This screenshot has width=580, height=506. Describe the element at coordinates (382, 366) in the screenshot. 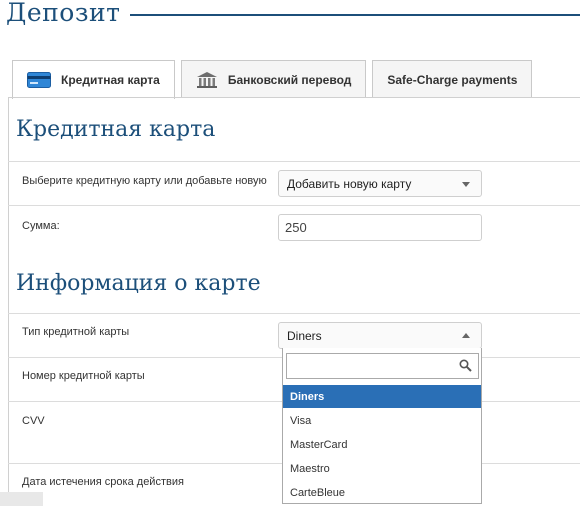

I see `dropdown-search-box` at that location.